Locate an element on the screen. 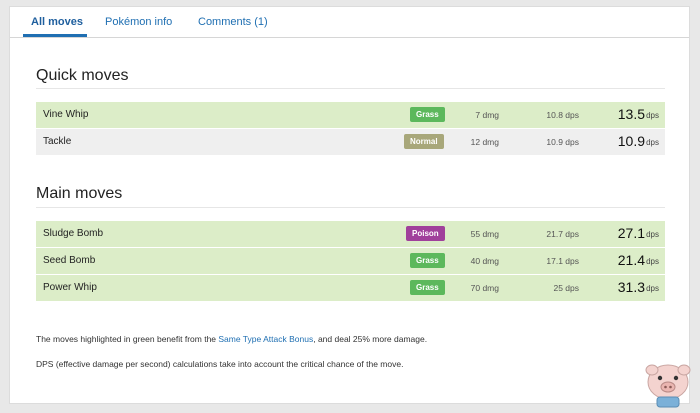  move-dps-effective: 10.9 is located at coordinates (631, 141).